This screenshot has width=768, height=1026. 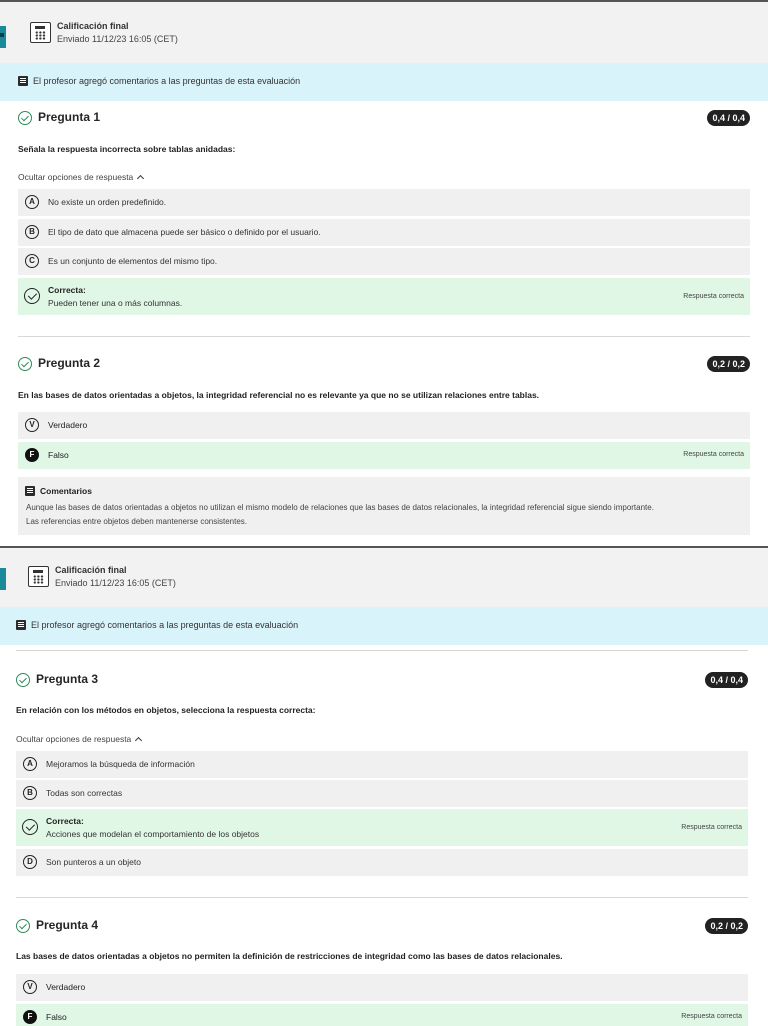 I want to click on answer-option: D Son punteros a un objeto, so click(x=382, y=862).